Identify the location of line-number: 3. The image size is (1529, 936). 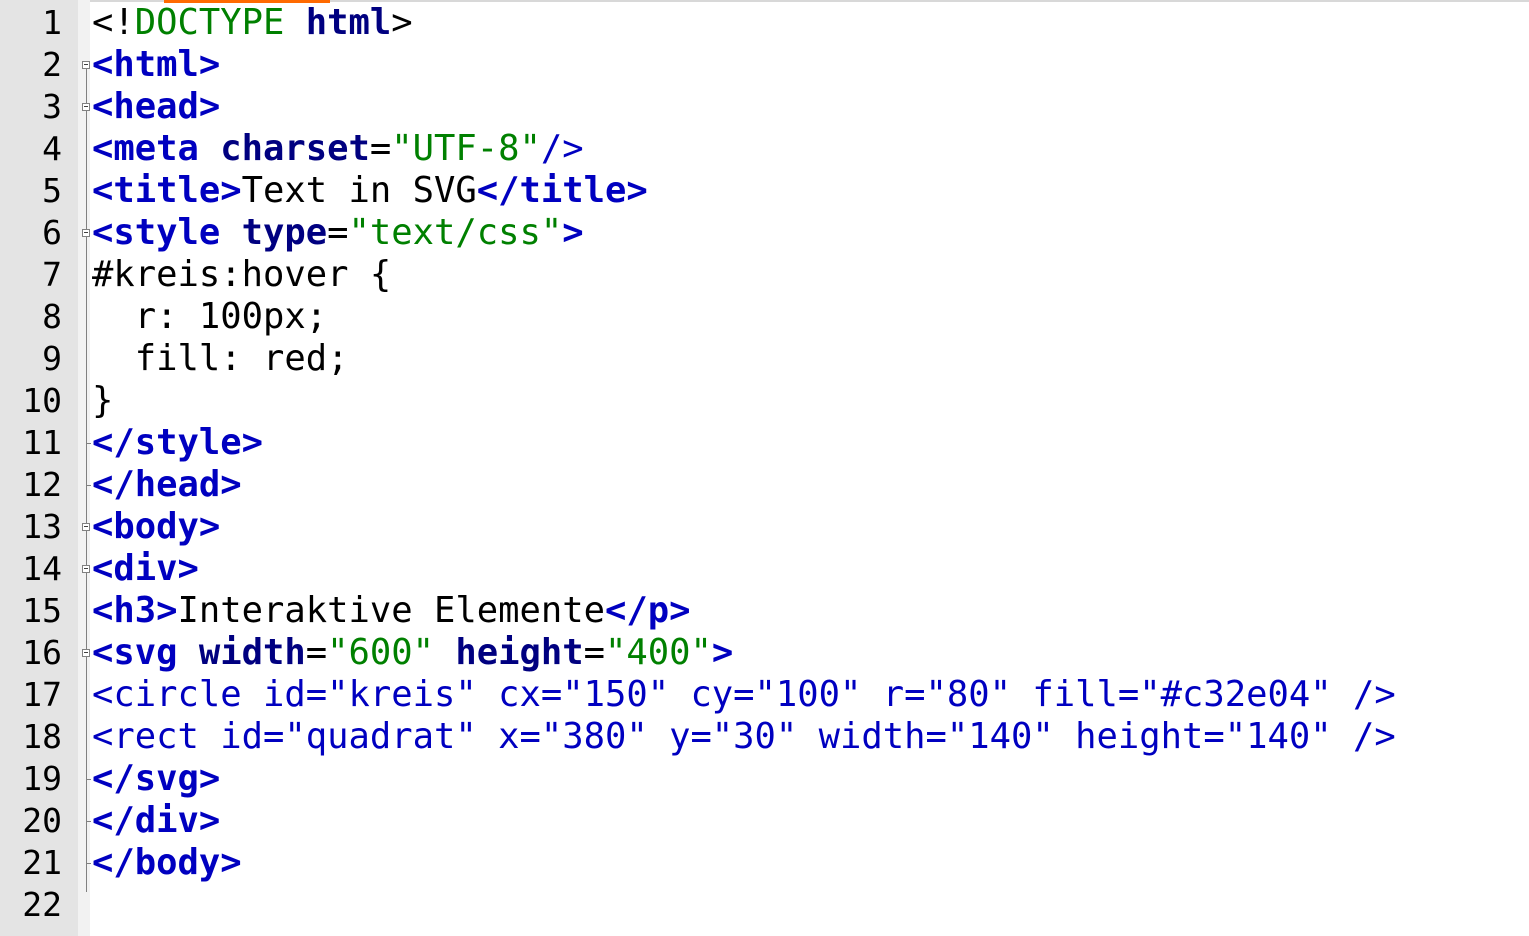
(52, 106).